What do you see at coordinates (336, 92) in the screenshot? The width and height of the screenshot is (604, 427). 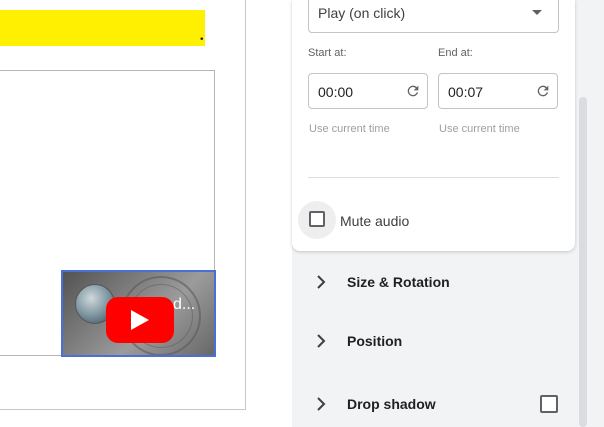 I see `start-time-value: 00:00` at bounding box center [336, 92].